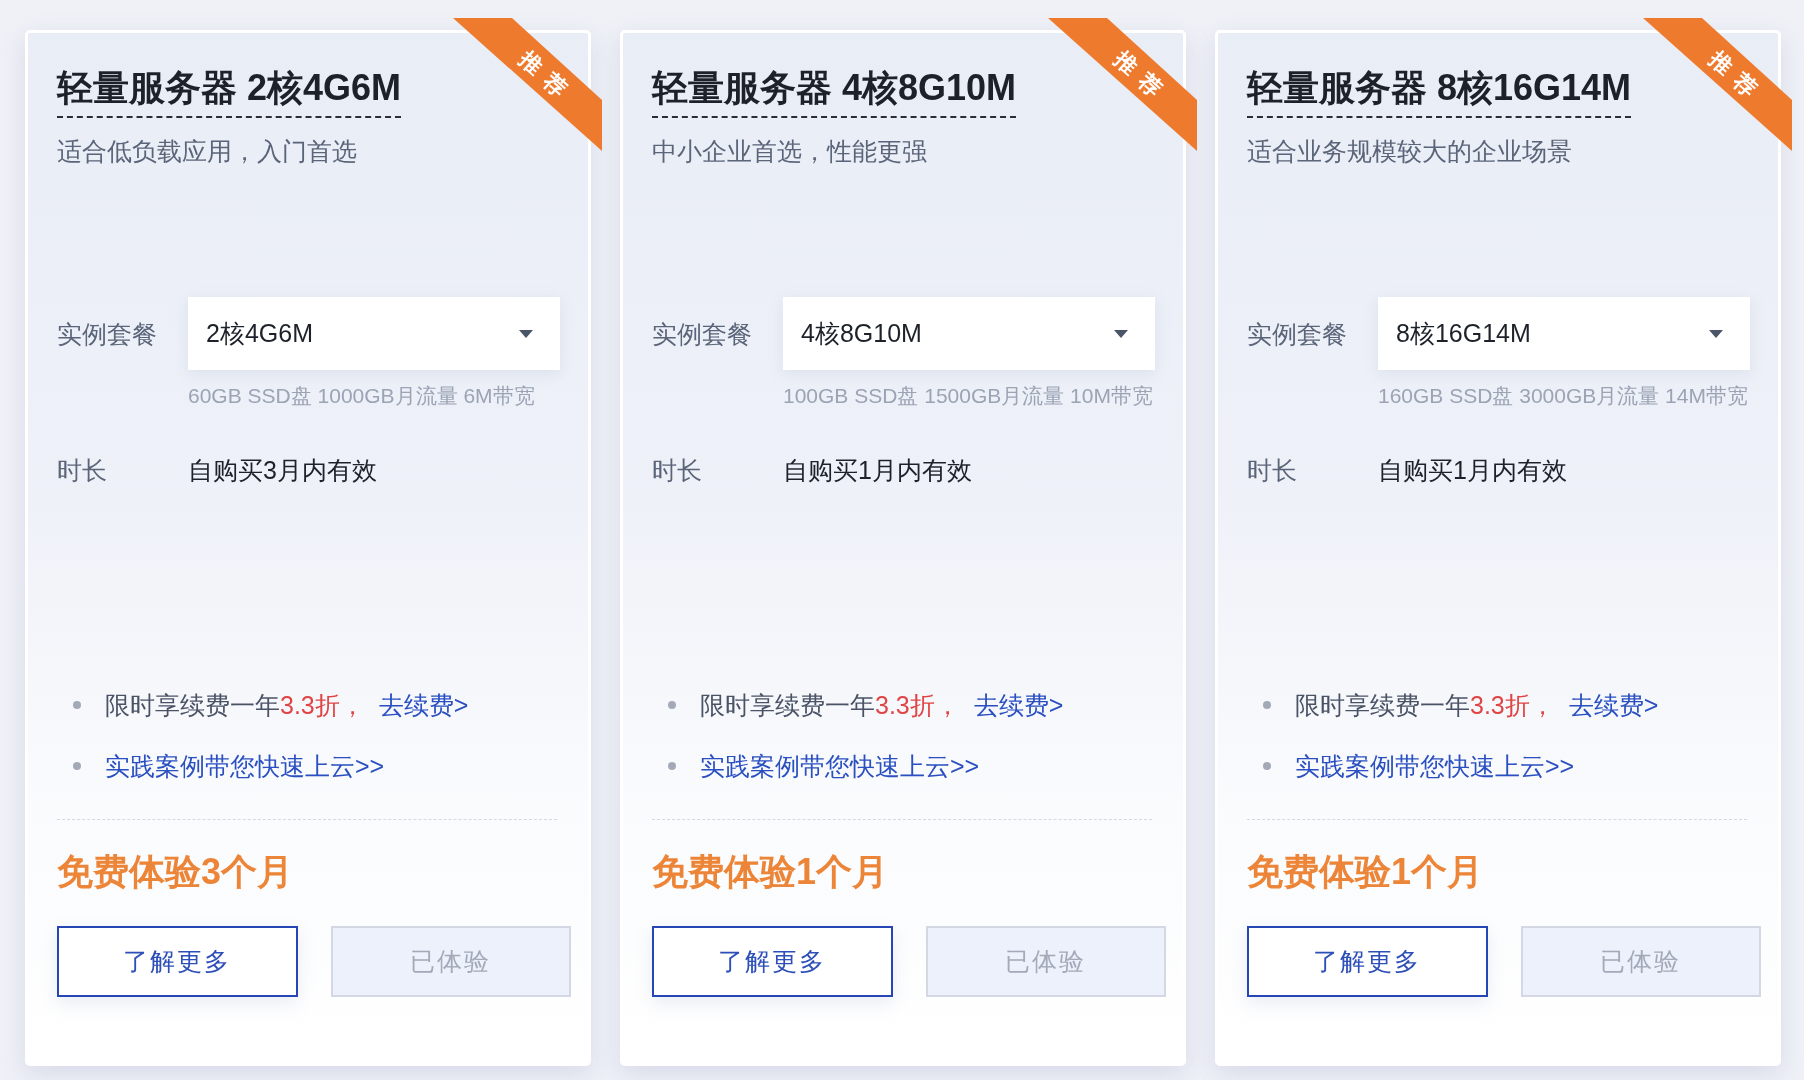 The image size is (1804, 1080). What do you see at coordinates (282, 470) in the screenshot?
I see `duration-value: 自购买3月内有效` at bounding box center [282, 470].